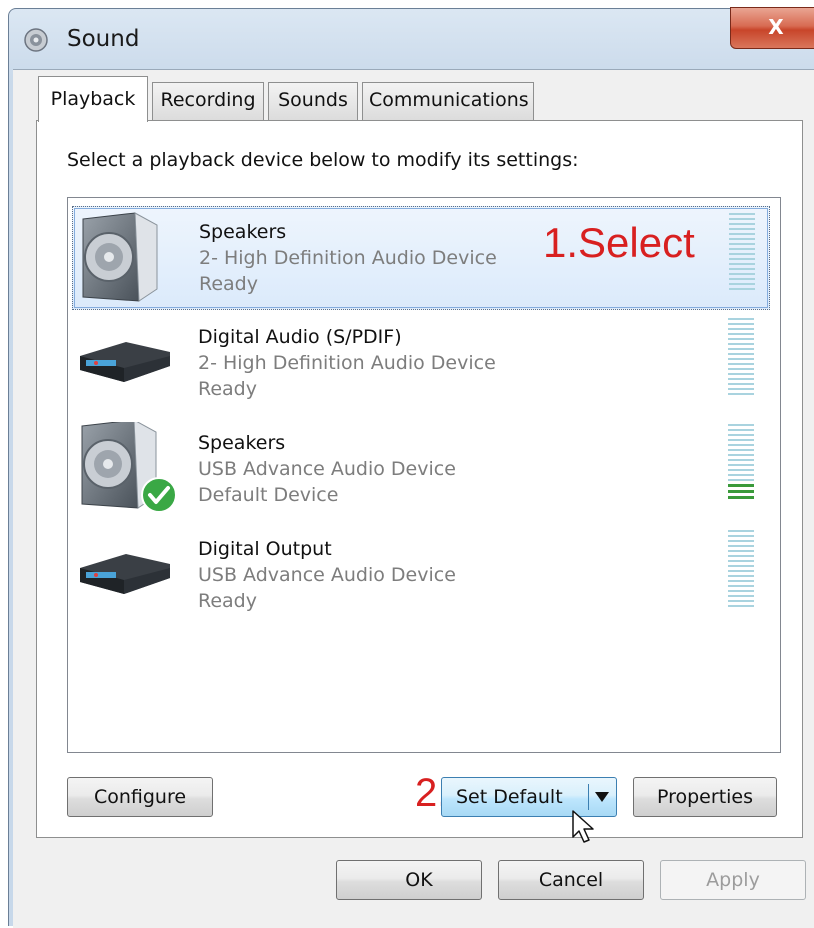 The image size is (814, 928). Describe the element at coordinates (93, 99) in the screenshot. I see `tab-playback: Playback` at that location.